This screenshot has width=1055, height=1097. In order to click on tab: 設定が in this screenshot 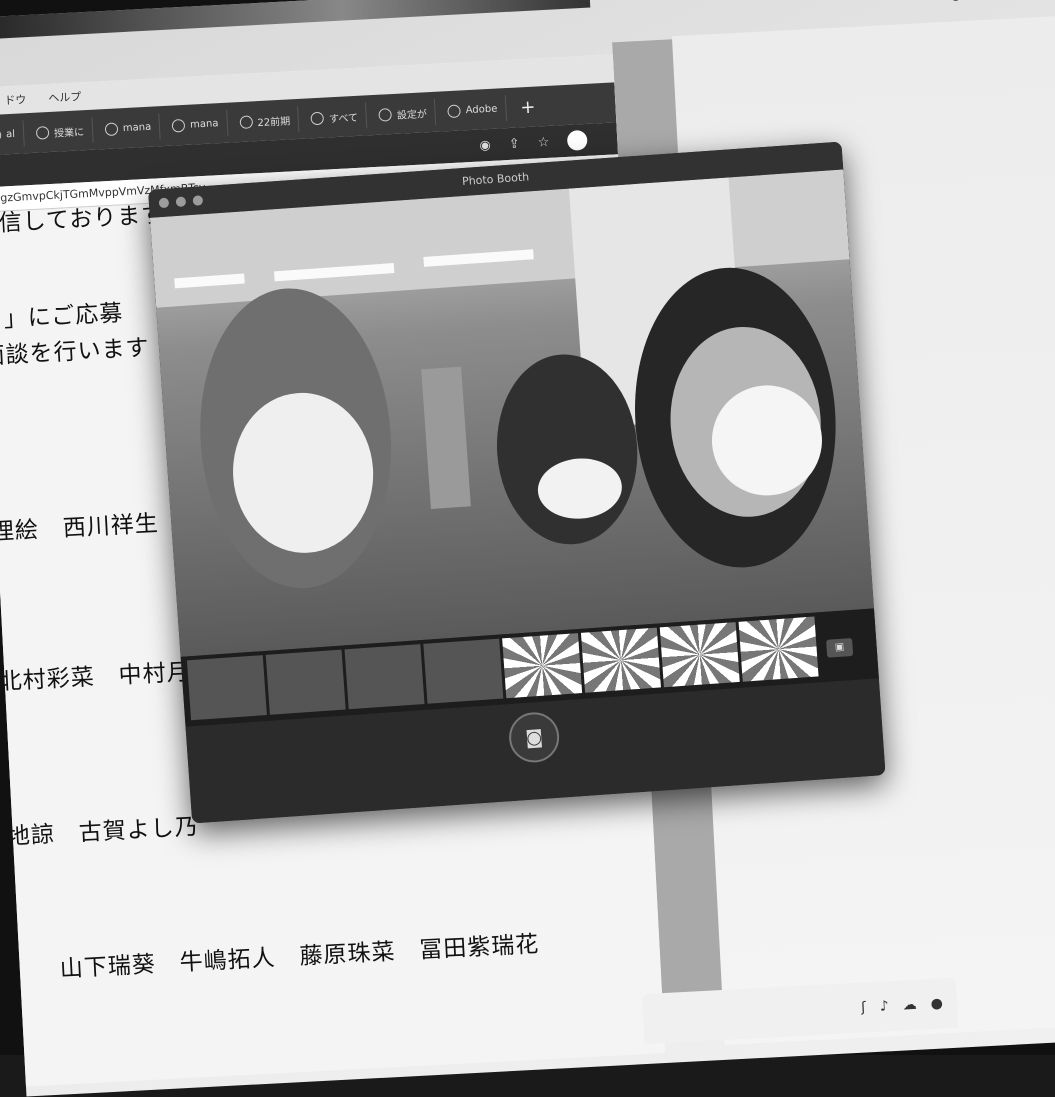, I will do `click(403, 113)`.